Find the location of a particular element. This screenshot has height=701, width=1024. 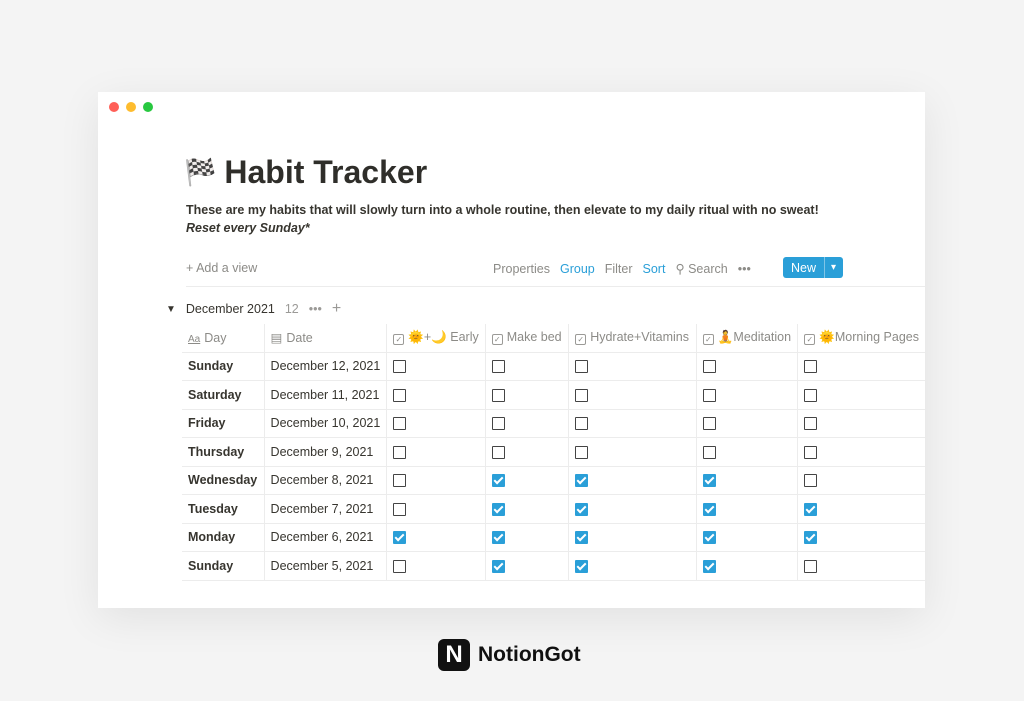

date-cell: December 12, 2021 is located at coordinates (326, 366).